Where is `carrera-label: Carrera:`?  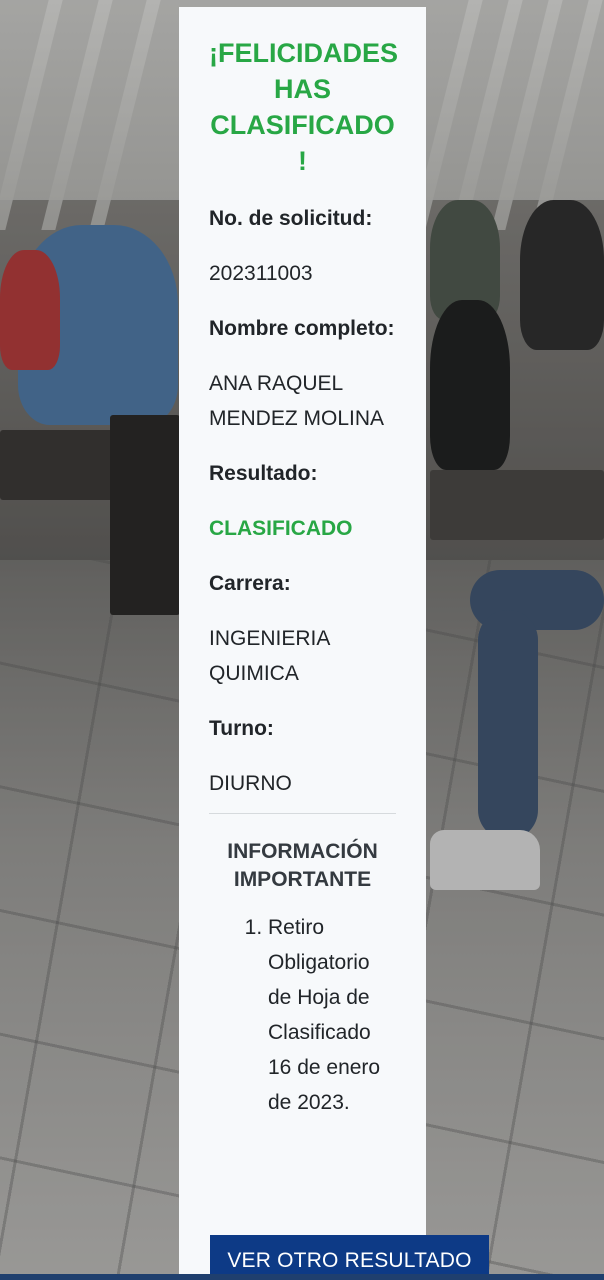
carrera-label: Carrera: is located at coordinates (250, 583).